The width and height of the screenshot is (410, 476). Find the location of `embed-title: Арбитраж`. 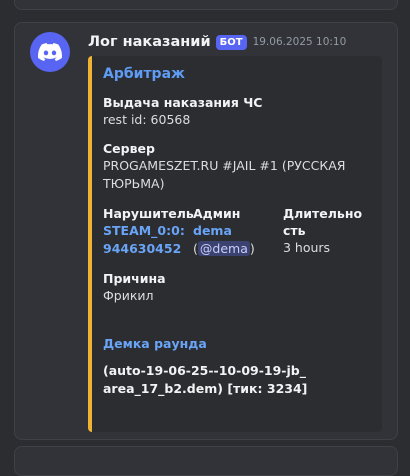

embed-title: Арбитраж is located at coordinates (144, 74).